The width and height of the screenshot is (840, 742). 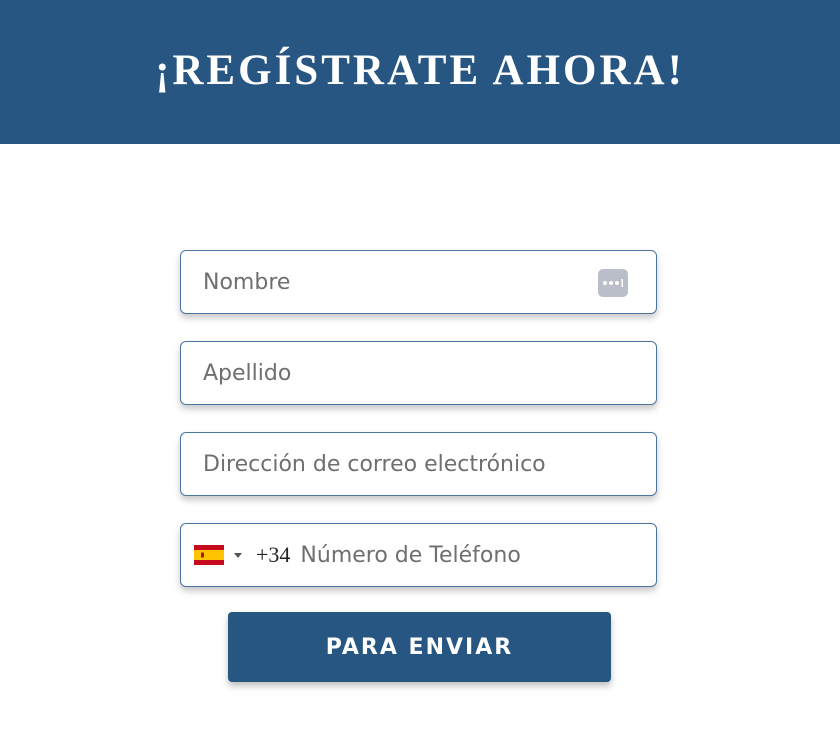 I want to click on phone-field: +34, so click(x=418, y=555).